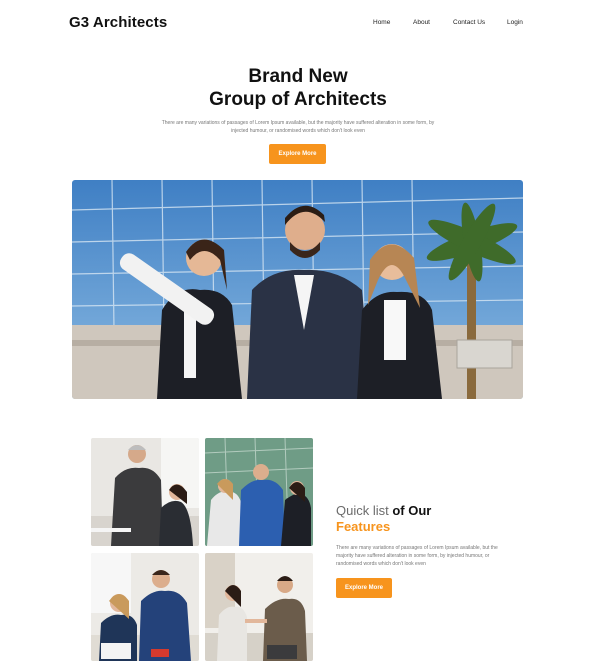 This screenshot has width=596, height=671. I want to click on features-title-light: Quick list, so click(362, 510).